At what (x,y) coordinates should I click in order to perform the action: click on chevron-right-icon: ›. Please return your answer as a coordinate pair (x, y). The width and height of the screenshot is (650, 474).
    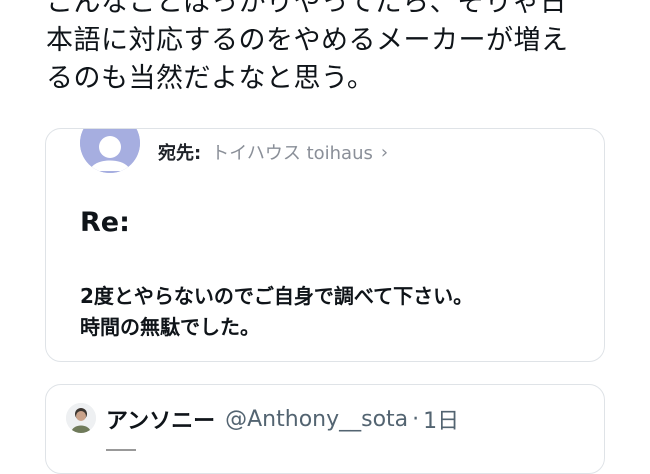
    Looking at the image, I should click on (384, 152).